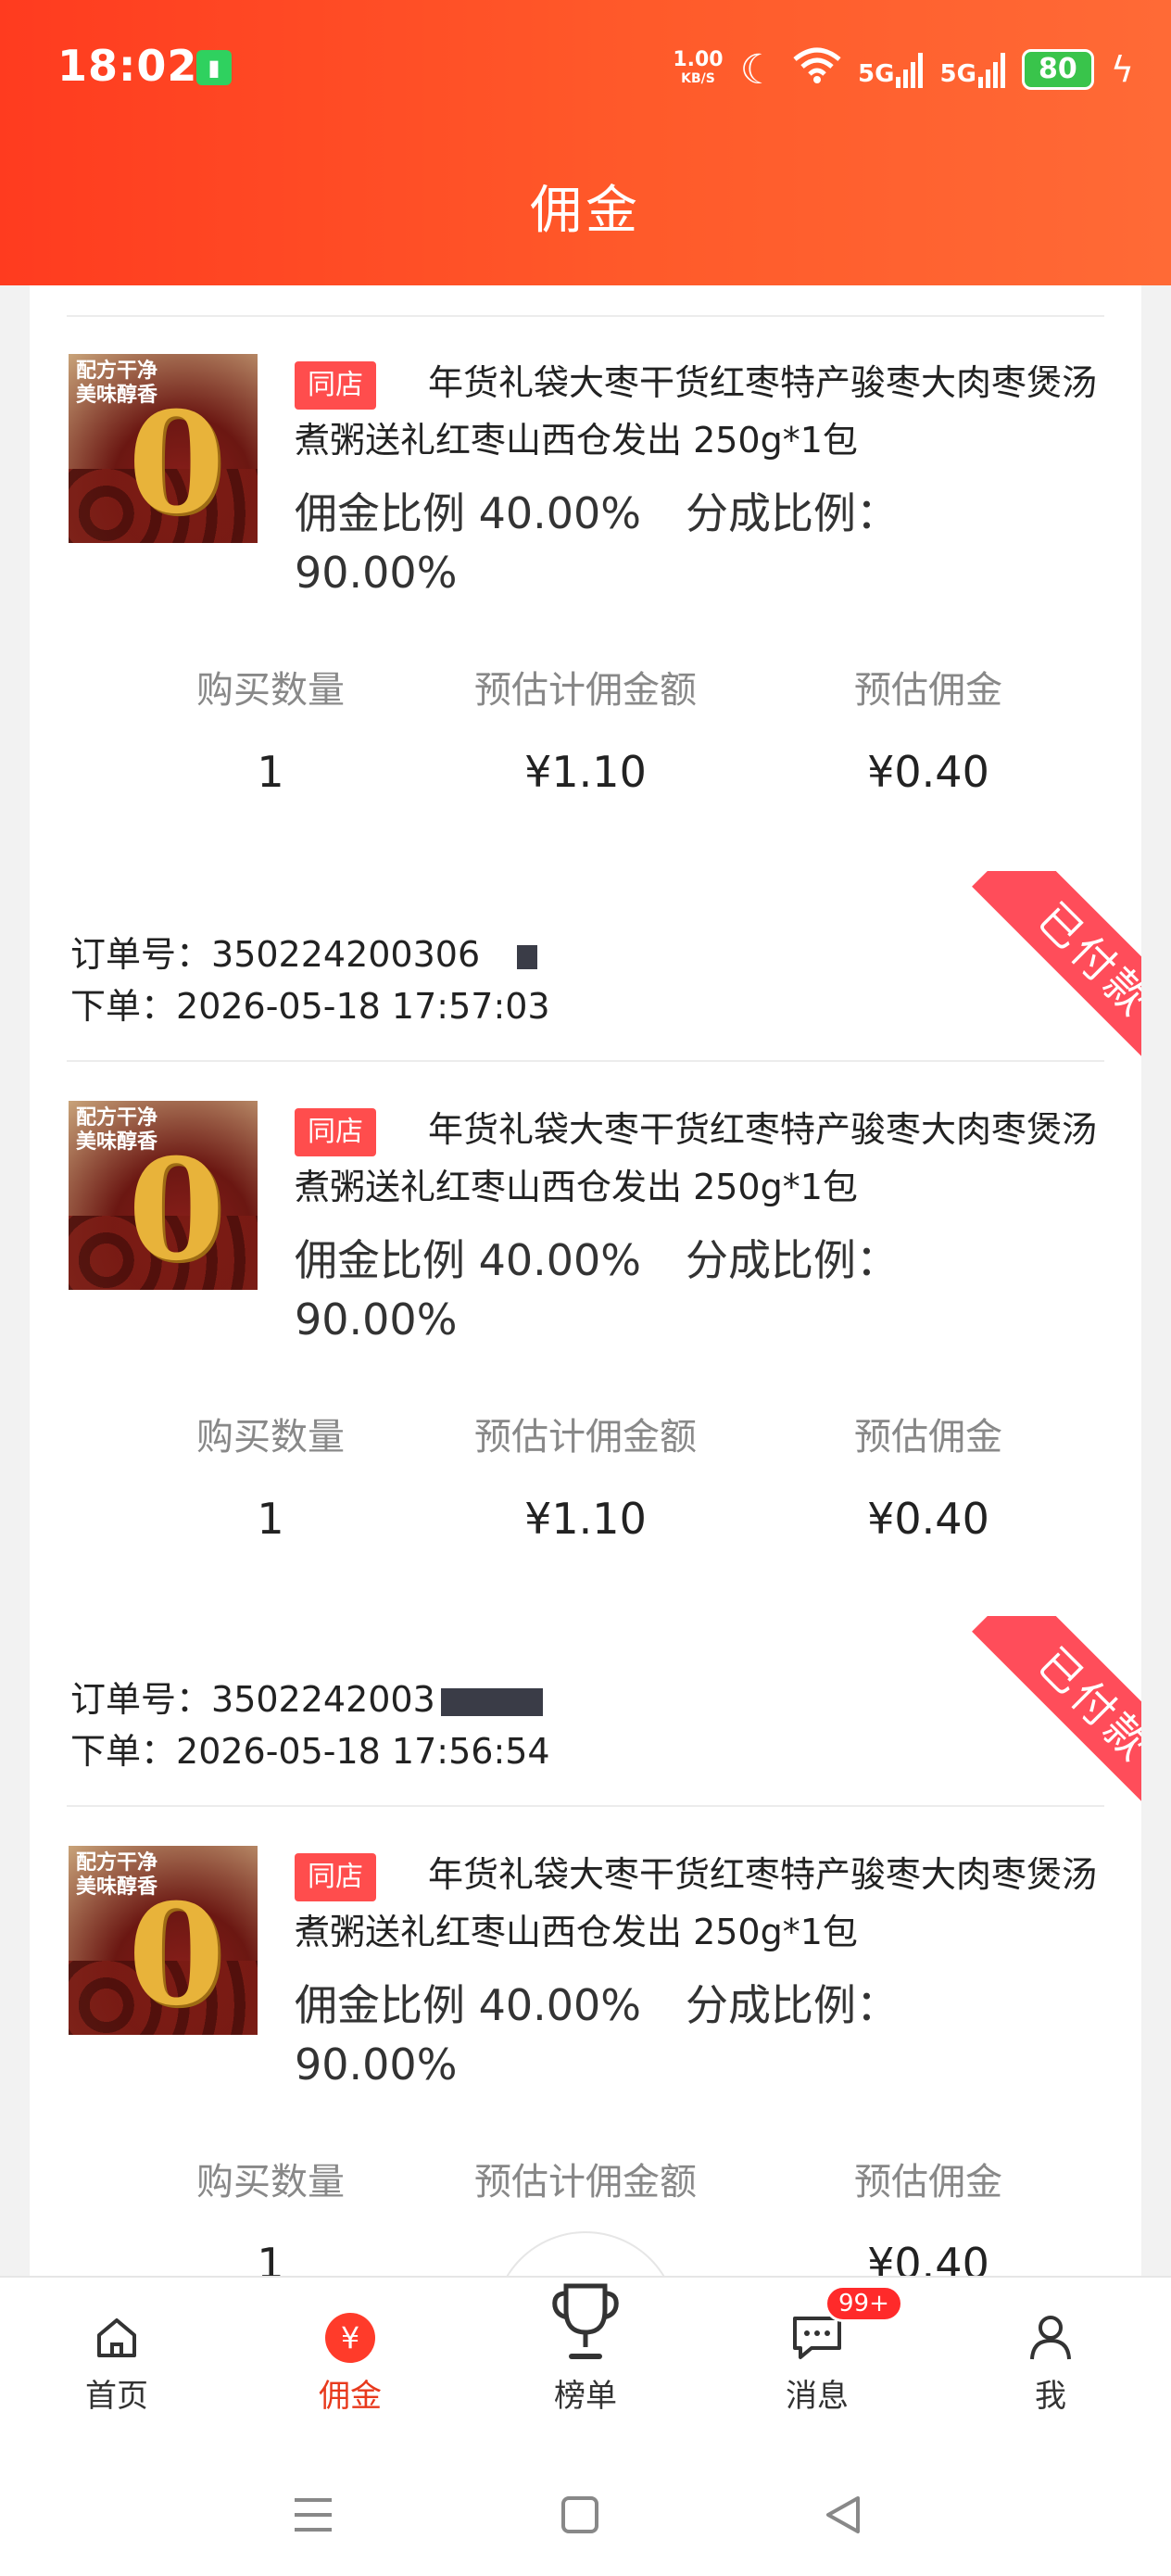  Describe the element at coordinates (843, 2516) in the screenshot. I see `back-icon` at that location.